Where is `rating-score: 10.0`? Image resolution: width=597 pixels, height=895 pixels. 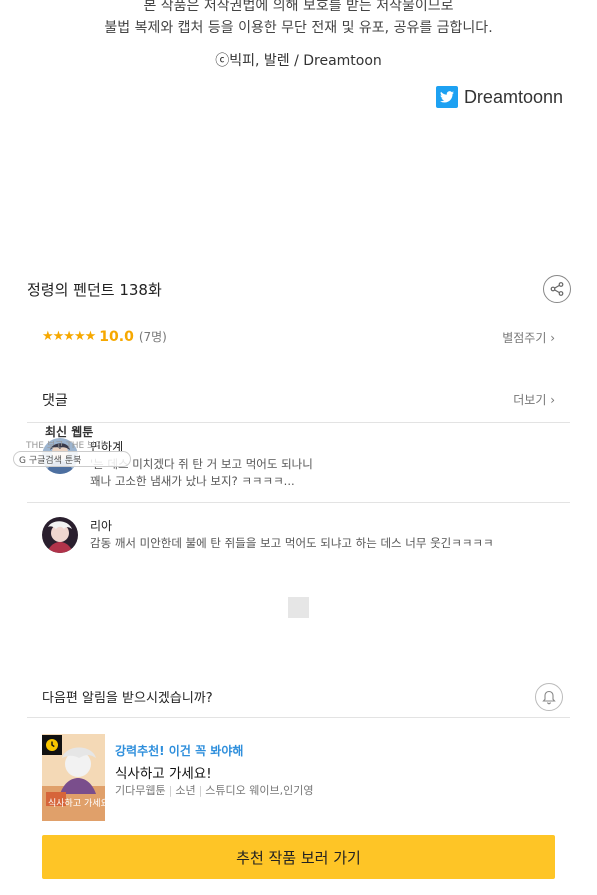
rating-score: 10.0 is located at coordinates (116, 336).